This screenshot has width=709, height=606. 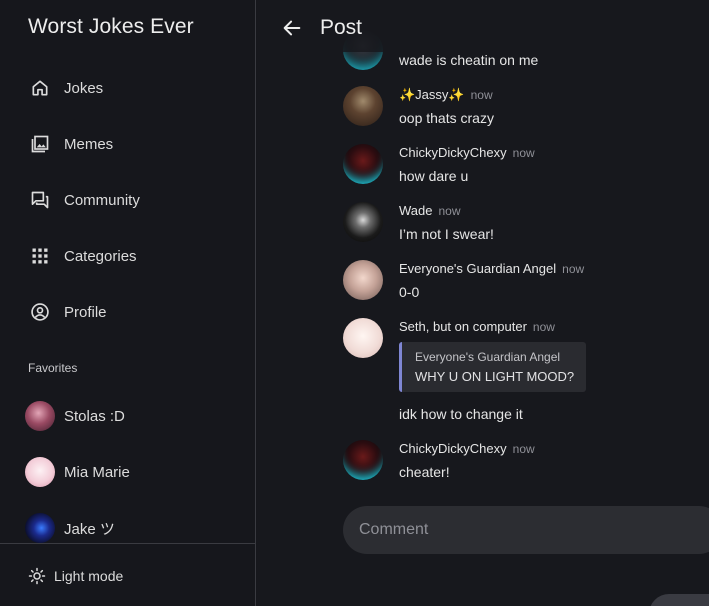 I want to click on favorite-item-stolas: Stolas :D, so click(x=127, y=416).